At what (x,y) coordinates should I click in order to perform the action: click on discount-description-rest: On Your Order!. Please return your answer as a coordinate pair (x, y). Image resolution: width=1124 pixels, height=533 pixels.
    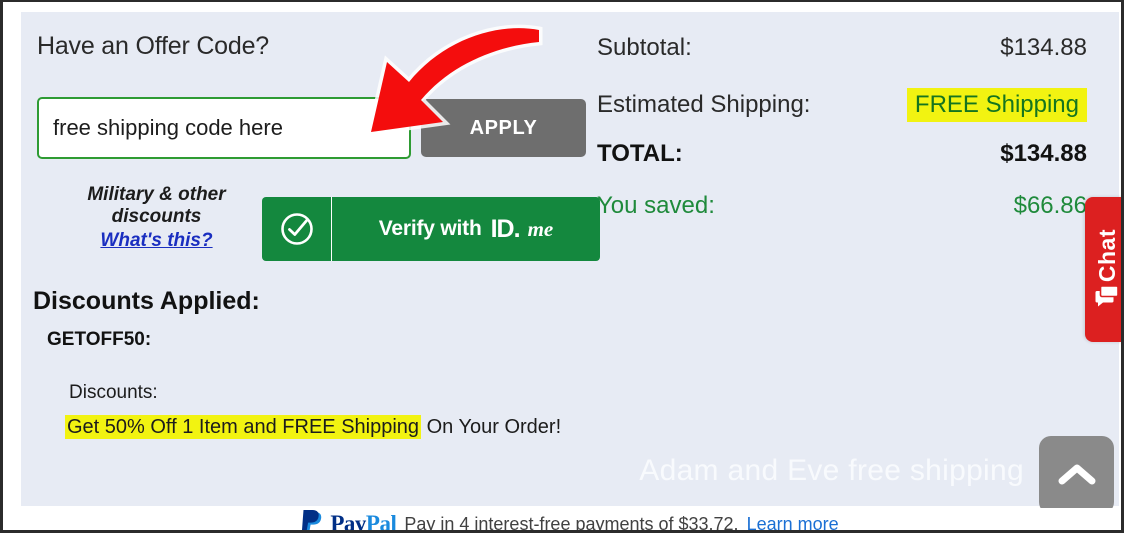
    Looking at the image, I should click on (491, 427).